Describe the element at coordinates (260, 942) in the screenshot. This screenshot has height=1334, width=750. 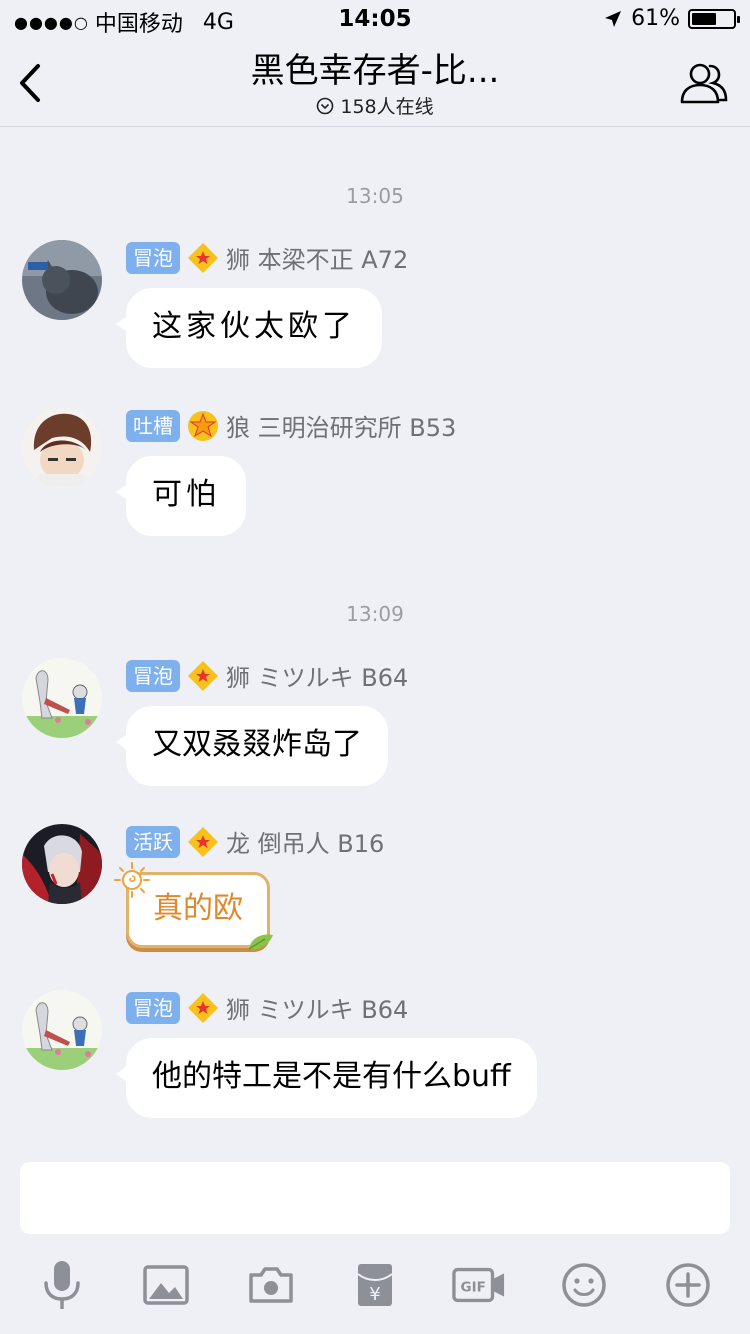
I see `leaf-sticker-icon` at that location.